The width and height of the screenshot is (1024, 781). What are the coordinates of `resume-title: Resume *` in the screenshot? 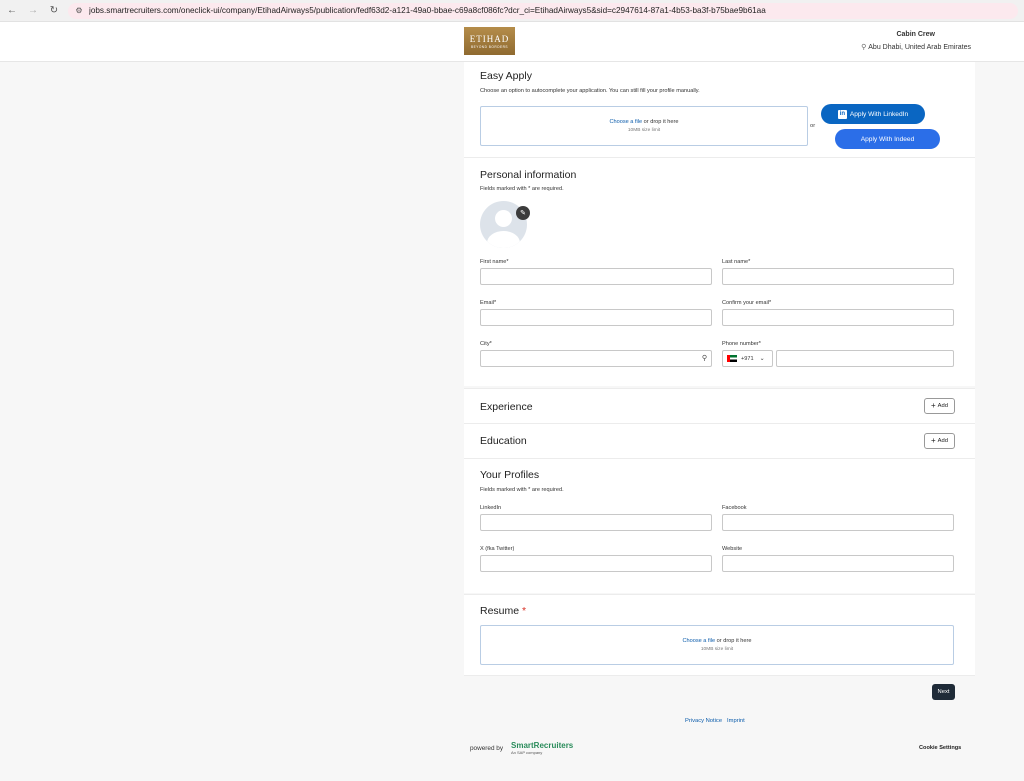 It's located at (503, 611).